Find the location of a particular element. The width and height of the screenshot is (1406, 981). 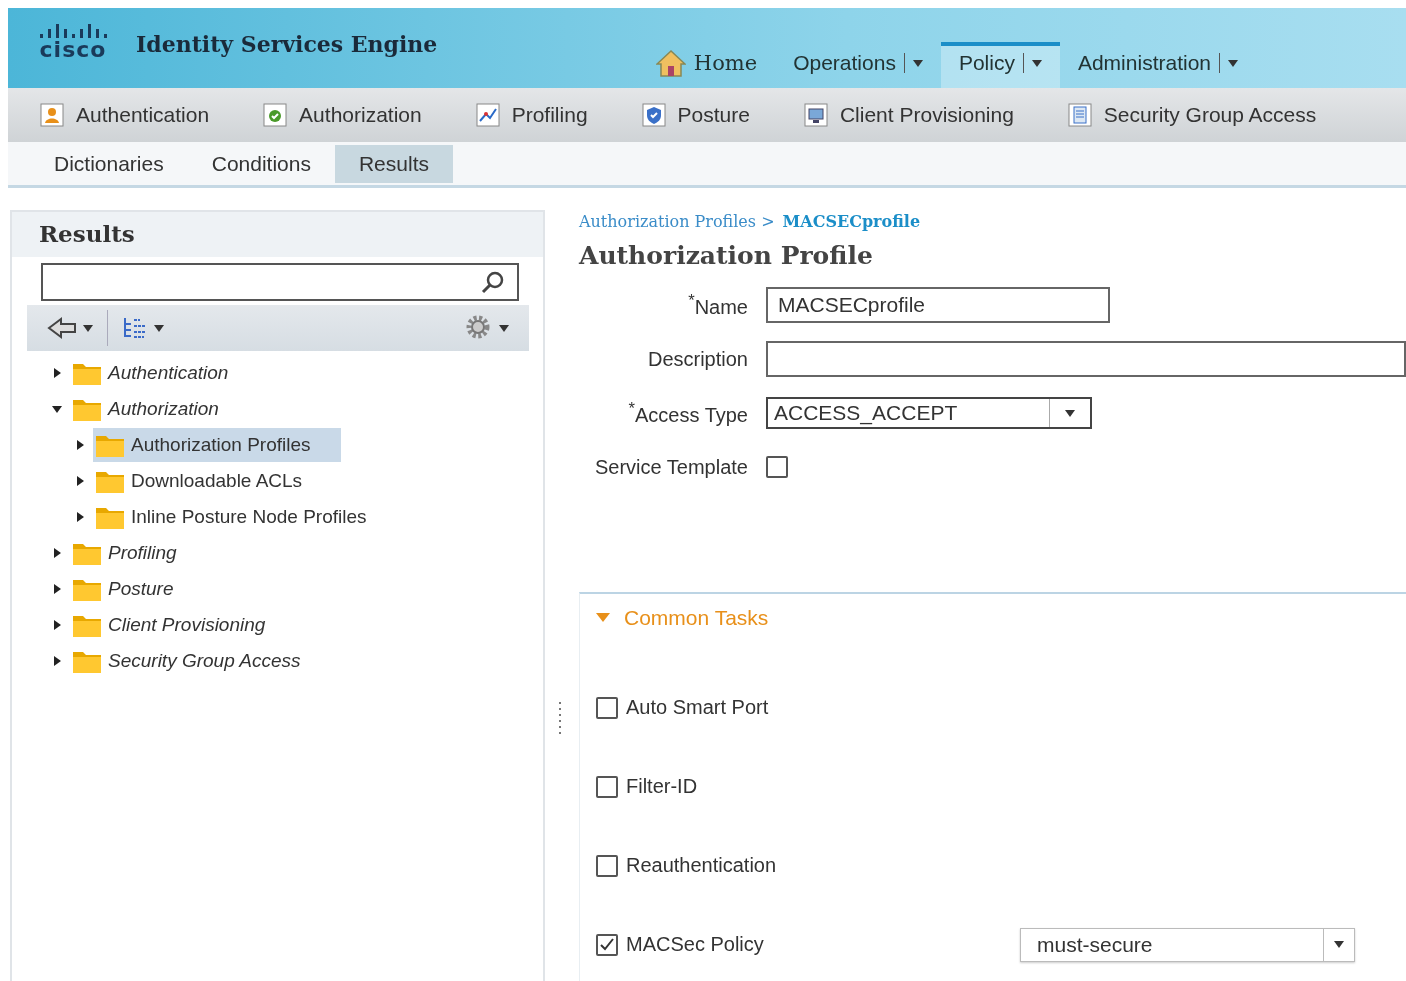

user-icon is located at coordinates (52, 115).